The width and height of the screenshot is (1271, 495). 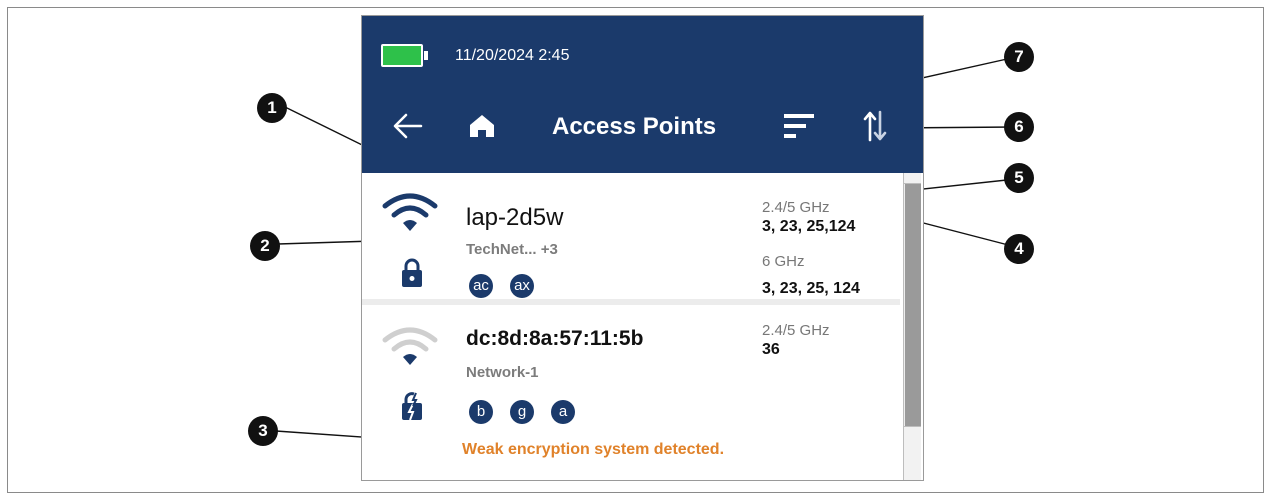 I want to click on band-channels: 3, 23, 25, 124, so click(x=811, y=288).